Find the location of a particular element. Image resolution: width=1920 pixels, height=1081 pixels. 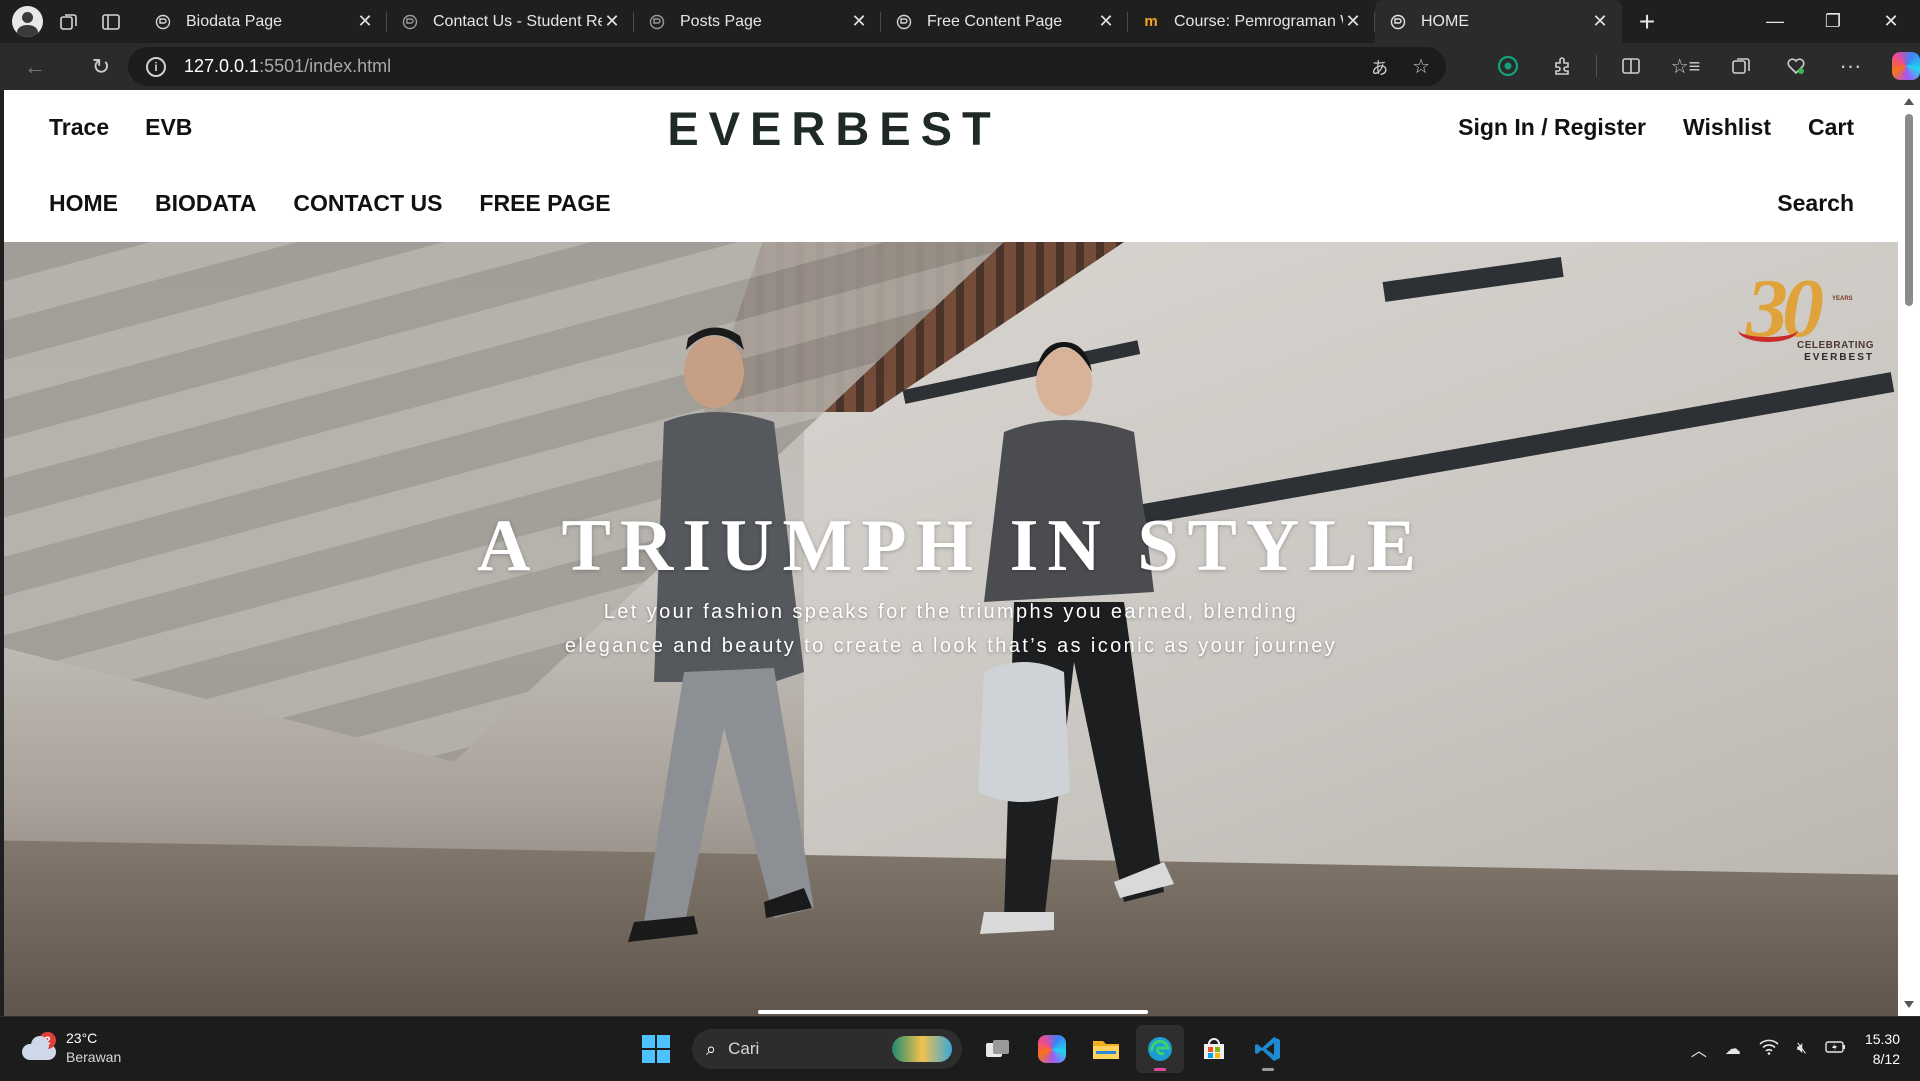

nav-contact-us: CONTACT US is located at coordinates (367, 203).